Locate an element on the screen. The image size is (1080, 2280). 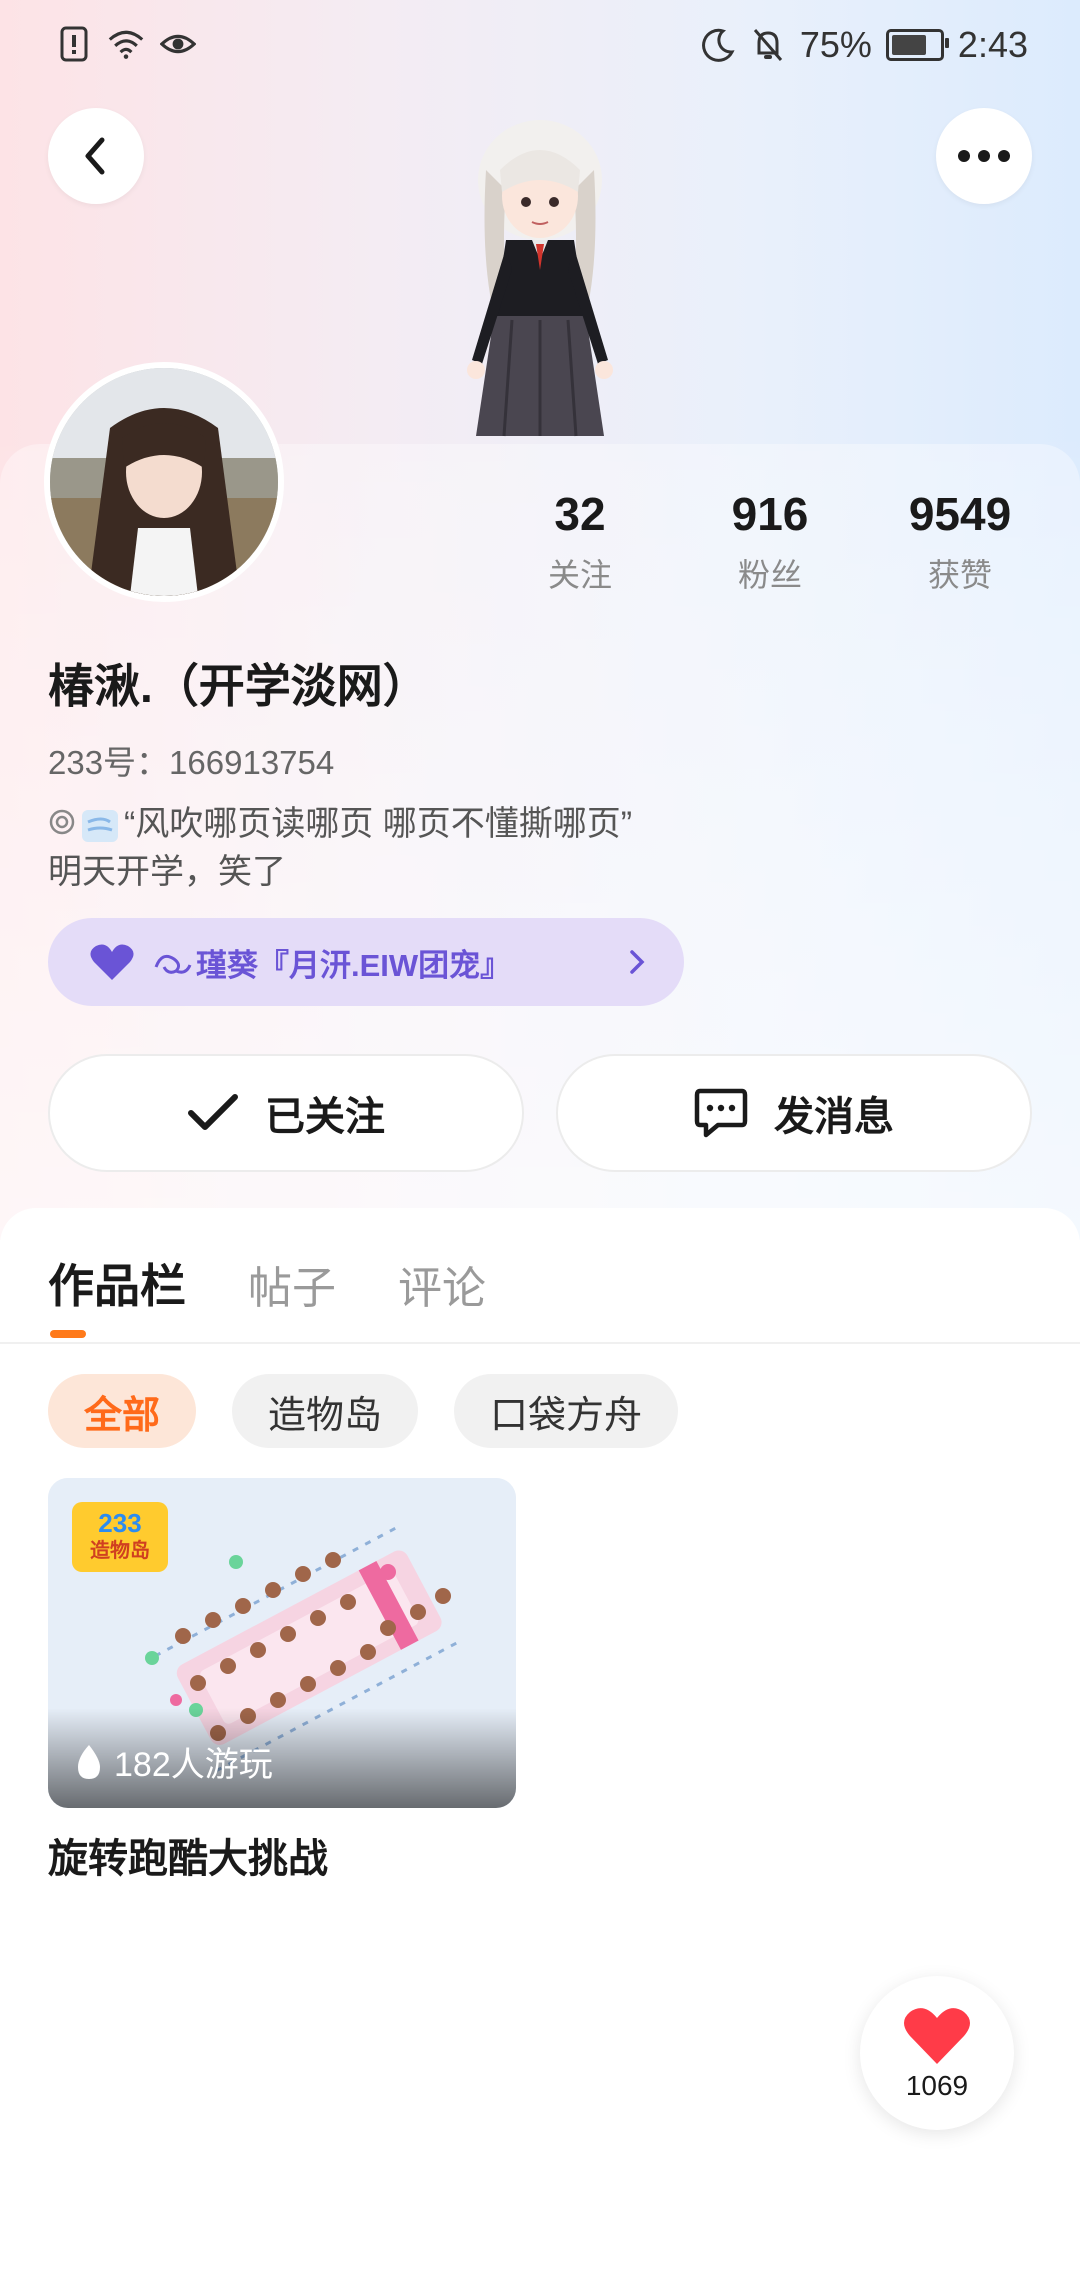
guild-name: 瑾葵『月汧.EIW团宠』 is located at coordinates (354, 965).